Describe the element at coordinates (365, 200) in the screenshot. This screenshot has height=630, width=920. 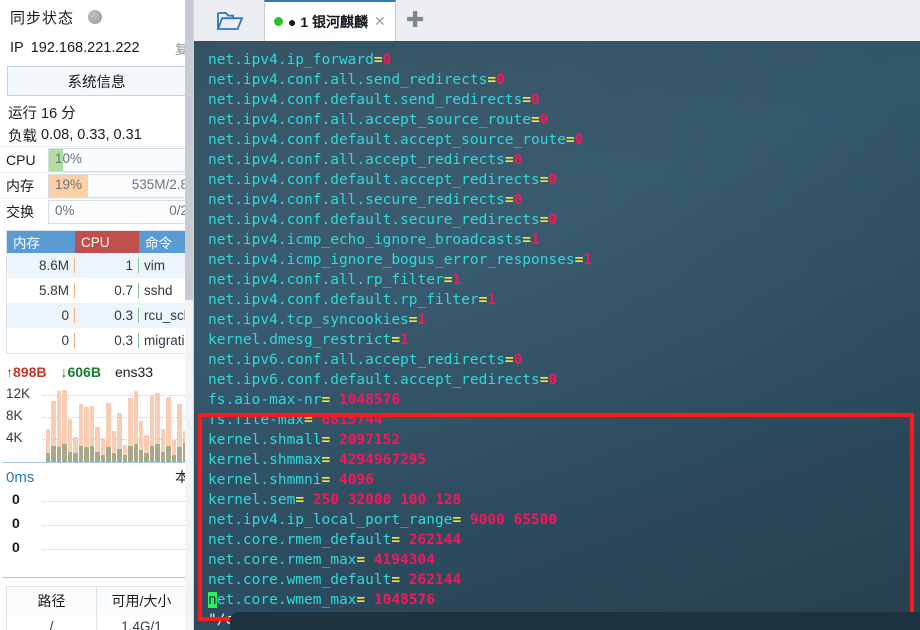
I see `terminal-line: net.ipv4.conf.all.secure_redirects=0` at that location.